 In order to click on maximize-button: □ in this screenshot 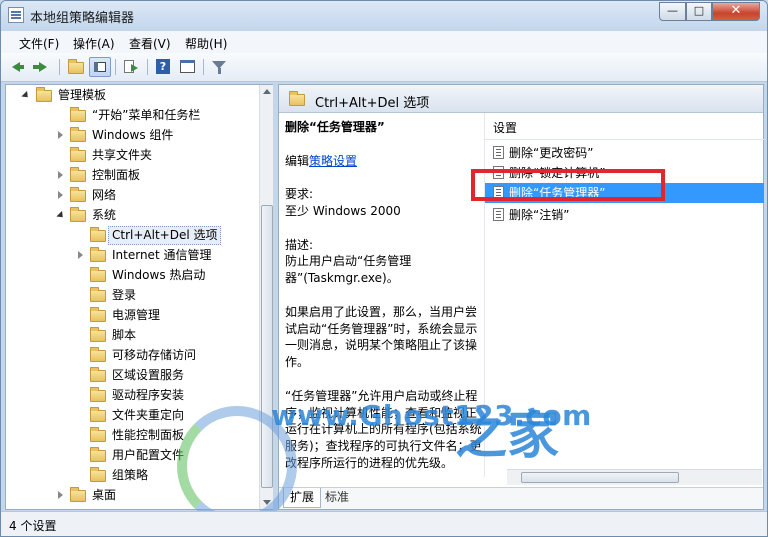, I will do `click(699, 11)`.